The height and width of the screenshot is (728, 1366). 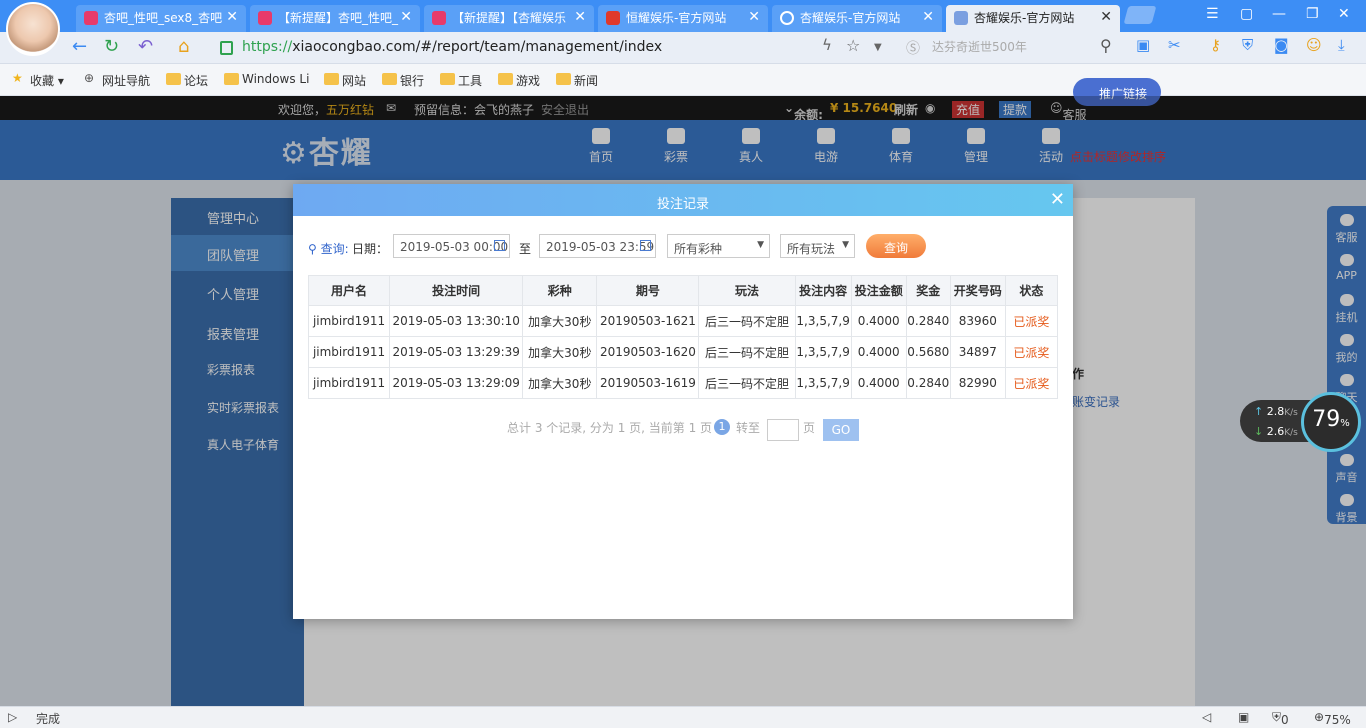 I want to click on home-icon: ⌂, so click(x=183, y=46).